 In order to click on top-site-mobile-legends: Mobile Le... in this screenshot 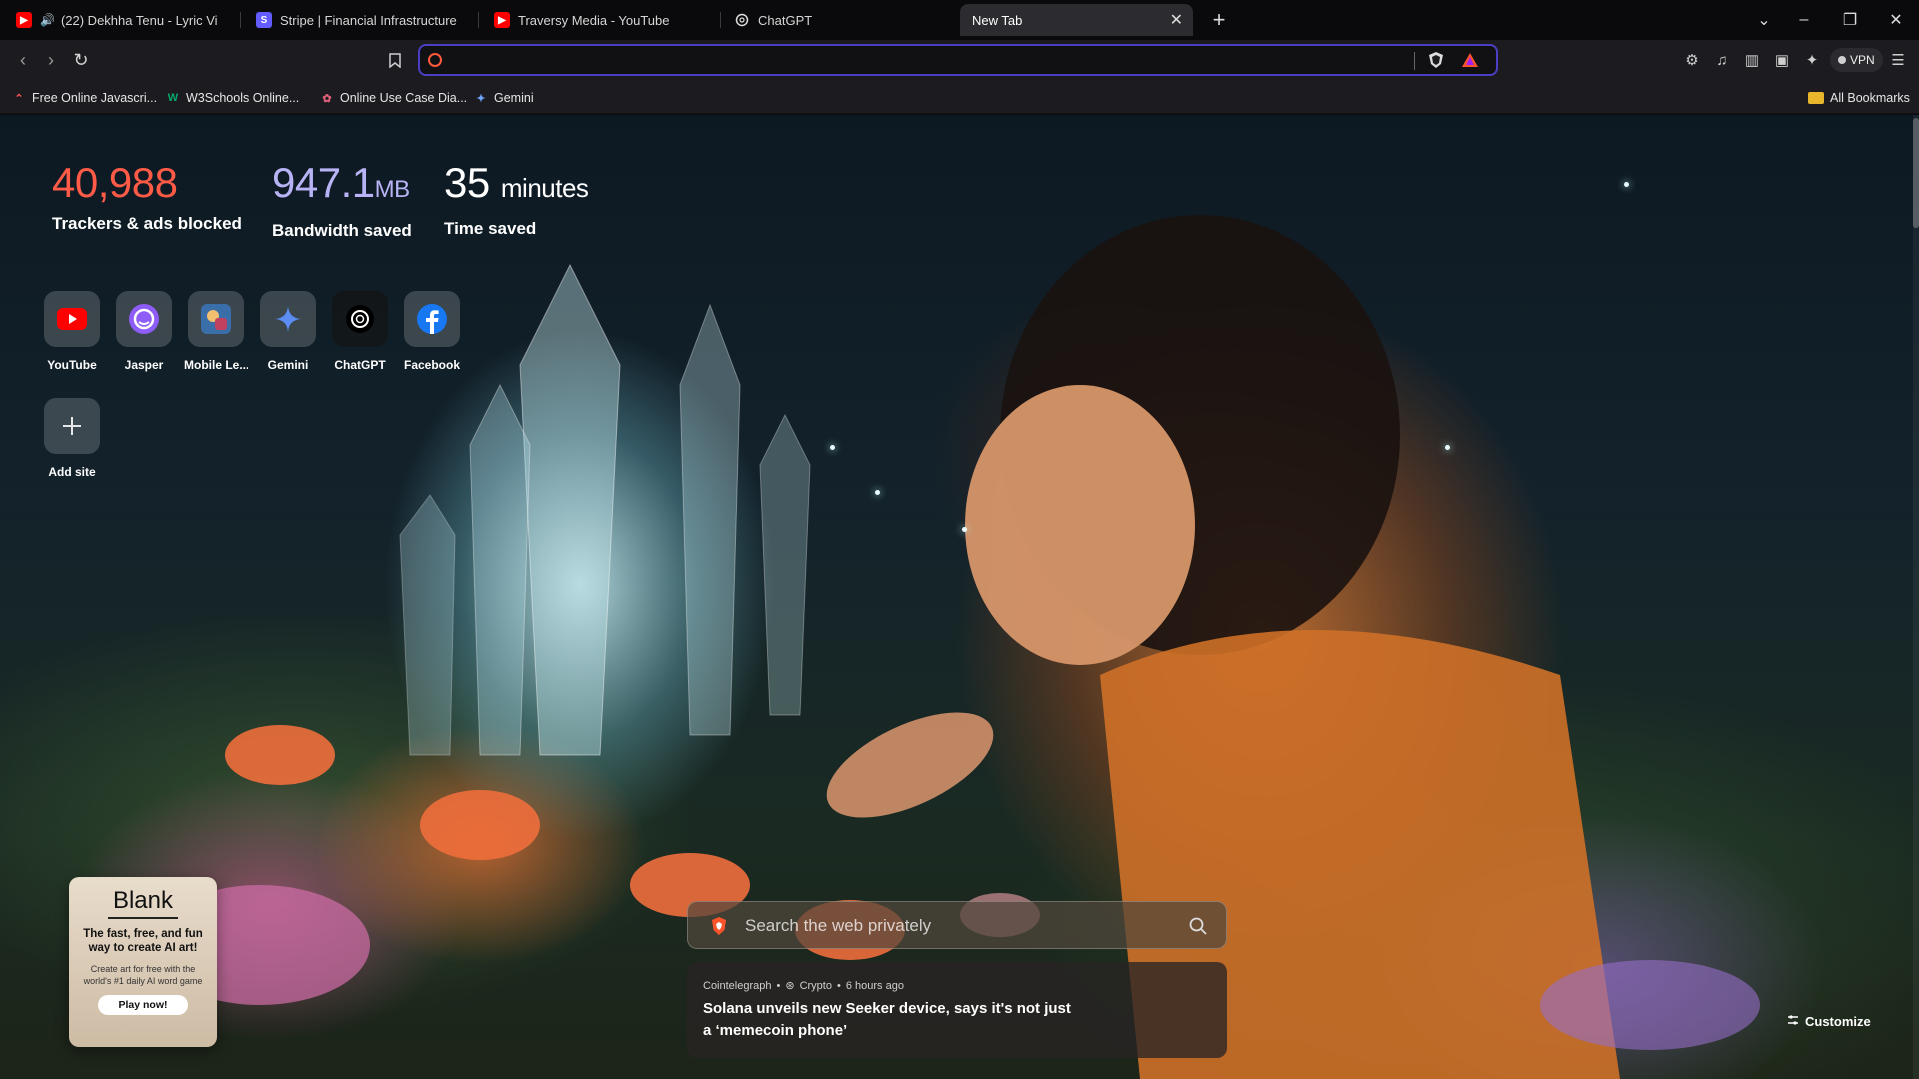, I will do `click(216, 331)`.